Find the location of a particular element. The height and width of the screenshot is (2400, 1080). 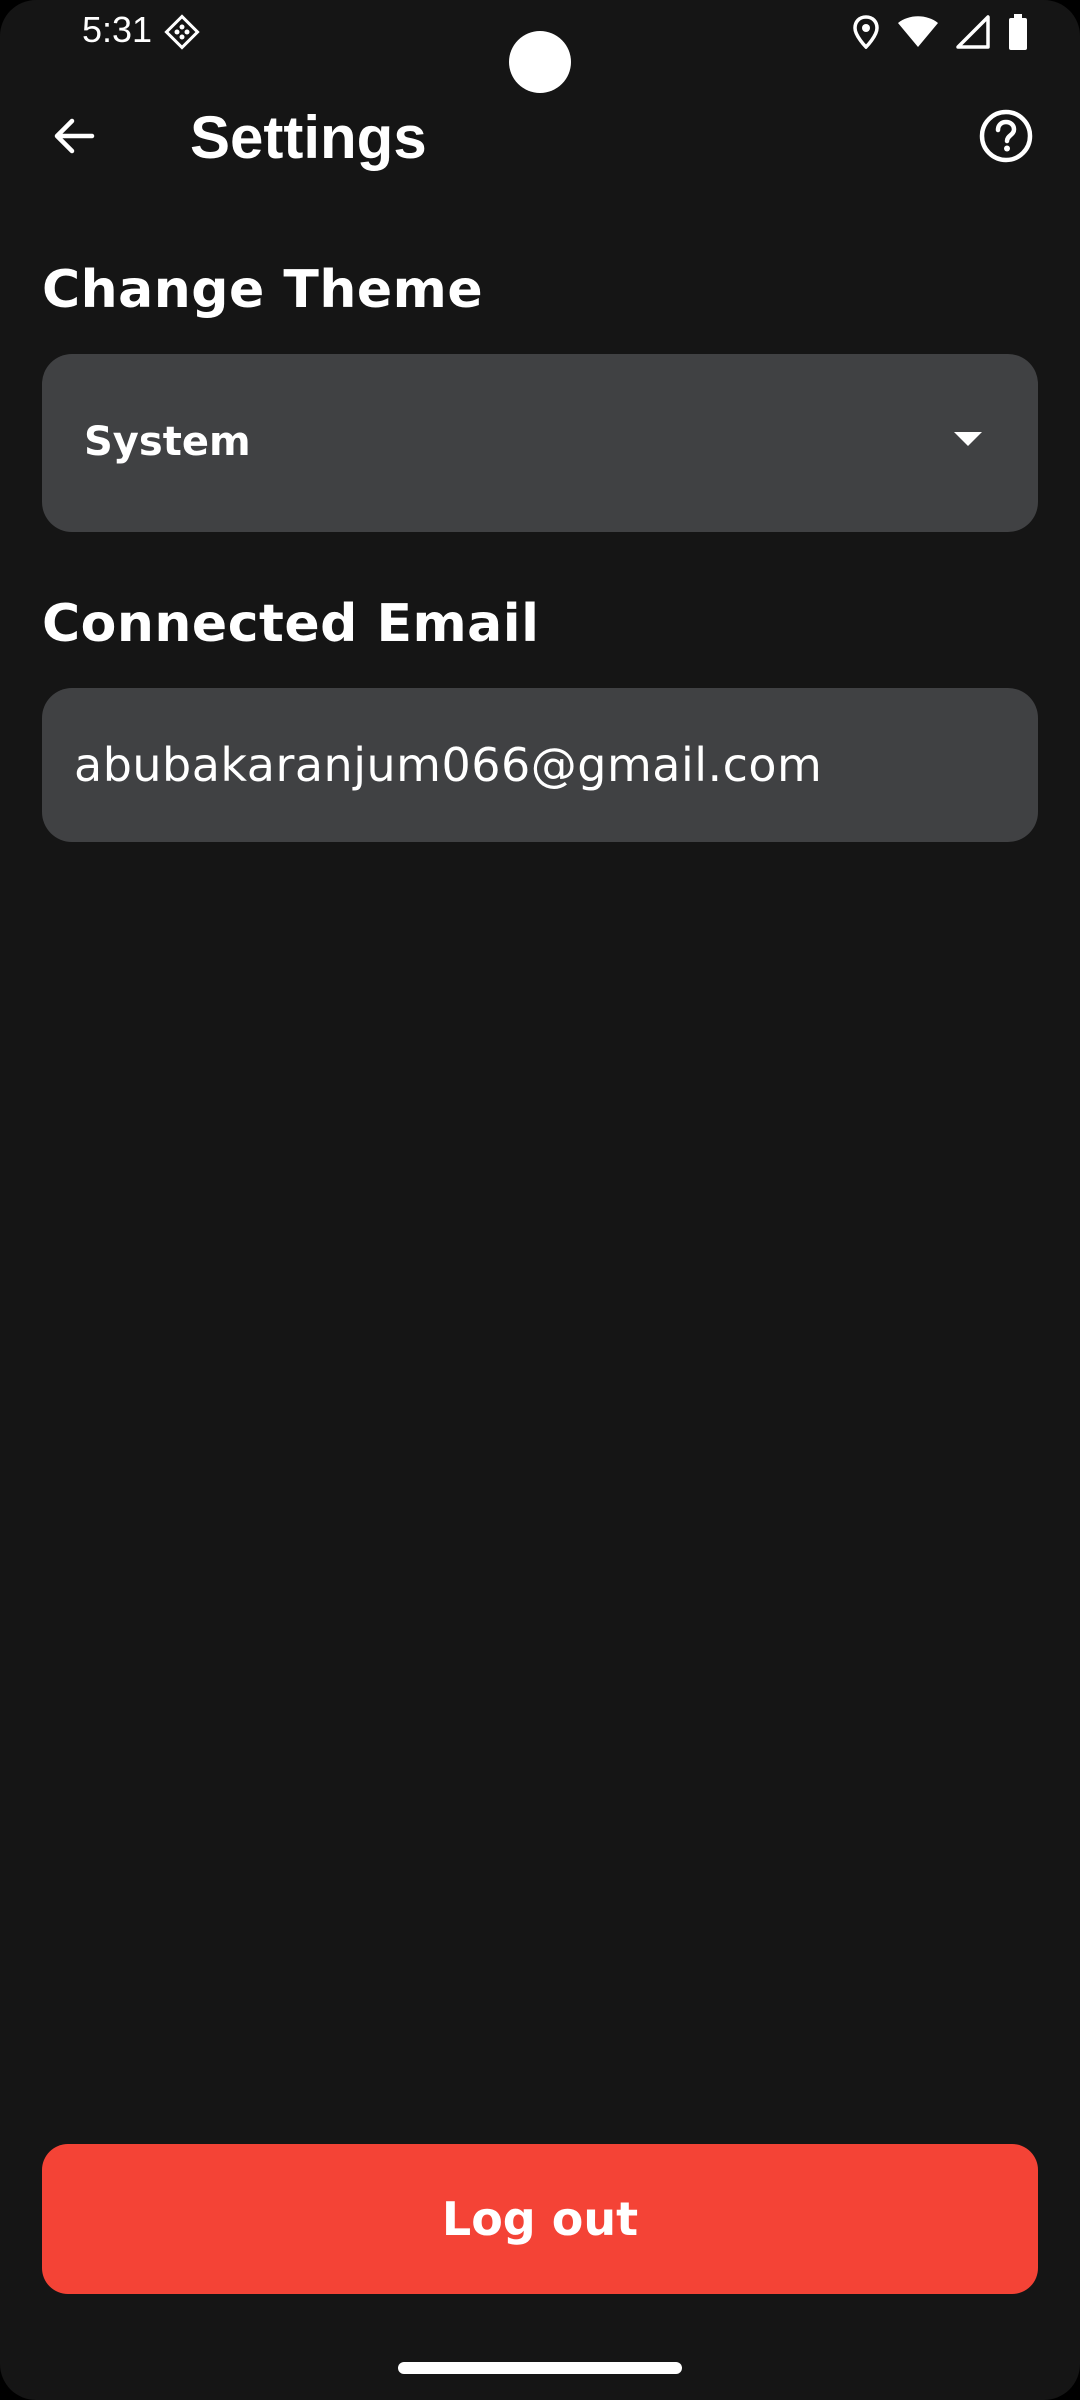

back-button is located at coordinates (74, 138).